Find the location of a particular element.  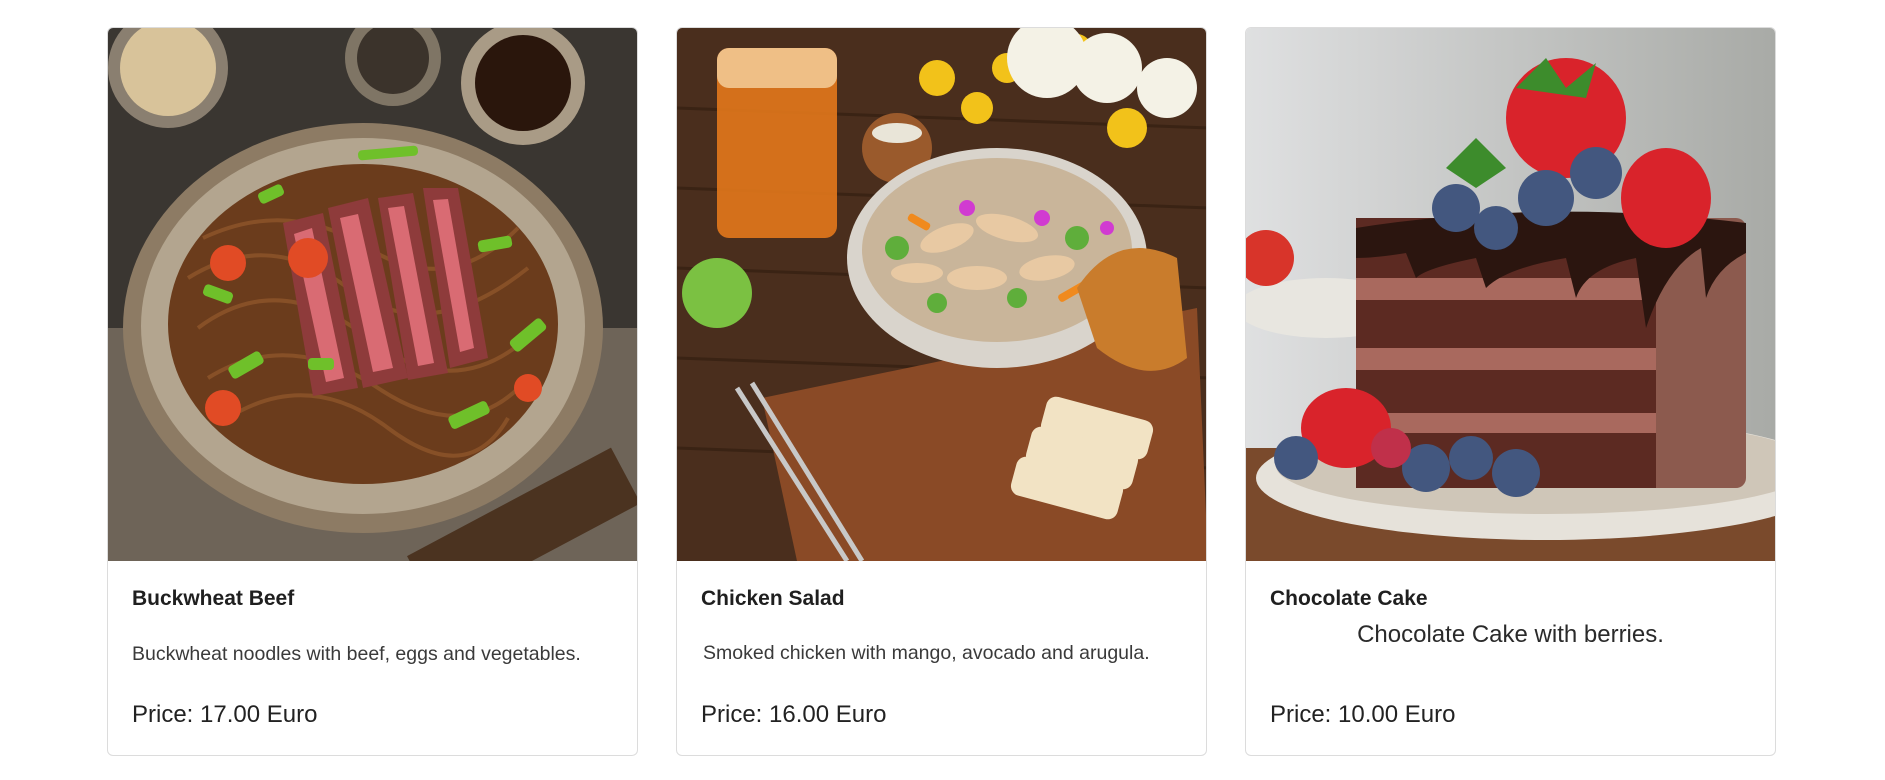

dish-price: Price: 16.00 Euro is located at coordinates (794, 714).